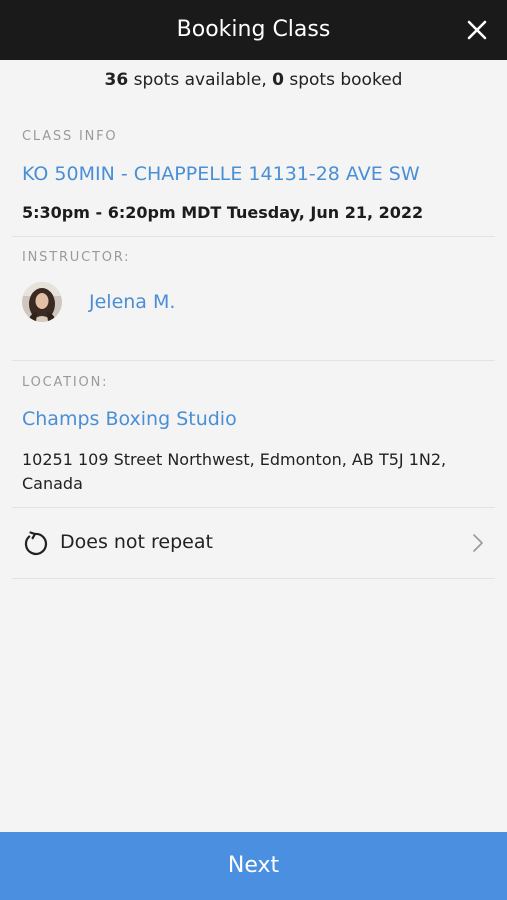 The image size is (507, 900). What do you see at coordinates (132, 302) in the screenshot?
I see `instructor-name-link: Jelena M.` at bounding box center [132, 302].